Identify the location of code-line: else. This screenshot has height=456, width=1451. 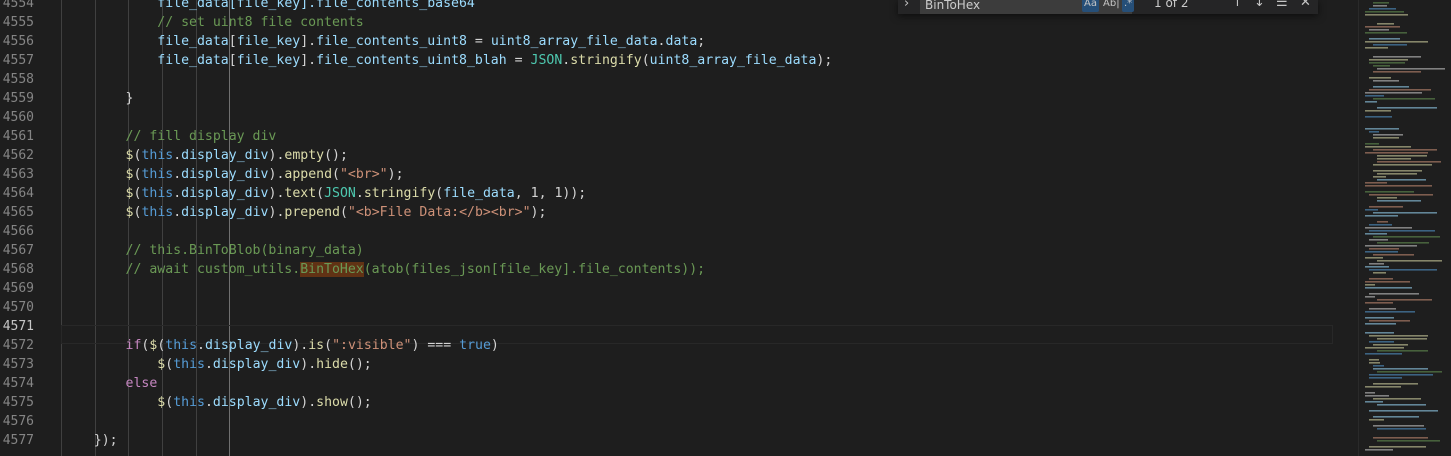
(729, 383).